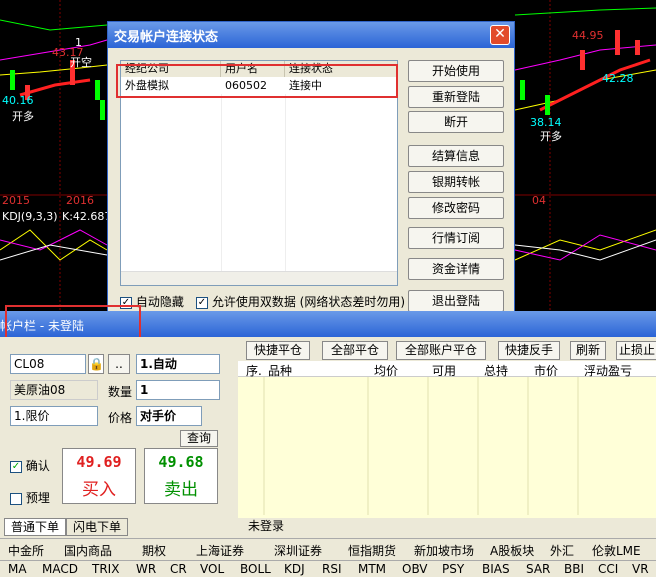 The image size is (656, 577). What do you see at coordinates (500, 35) in the screenshot?
I see `close-icon: ✕` at bounding box center [500, 35].